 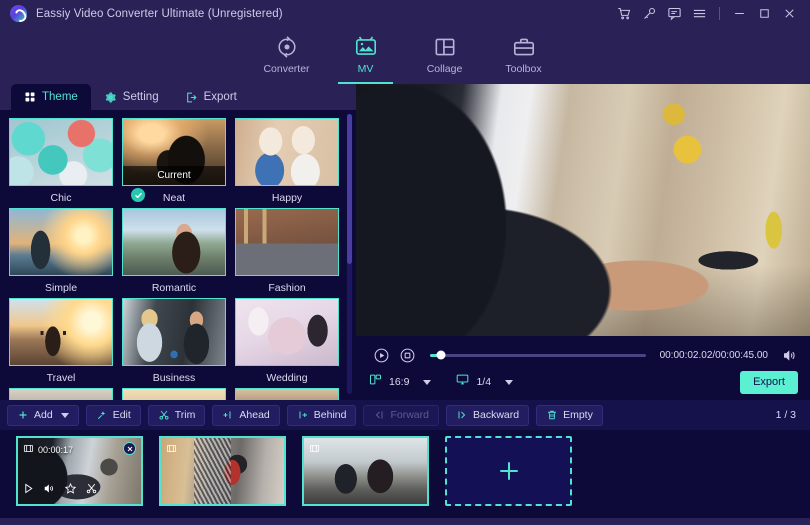 What do you see at coordinates (441, 355) in the screenshot?
I see `seek-handle` at bounding box center [441, 355].